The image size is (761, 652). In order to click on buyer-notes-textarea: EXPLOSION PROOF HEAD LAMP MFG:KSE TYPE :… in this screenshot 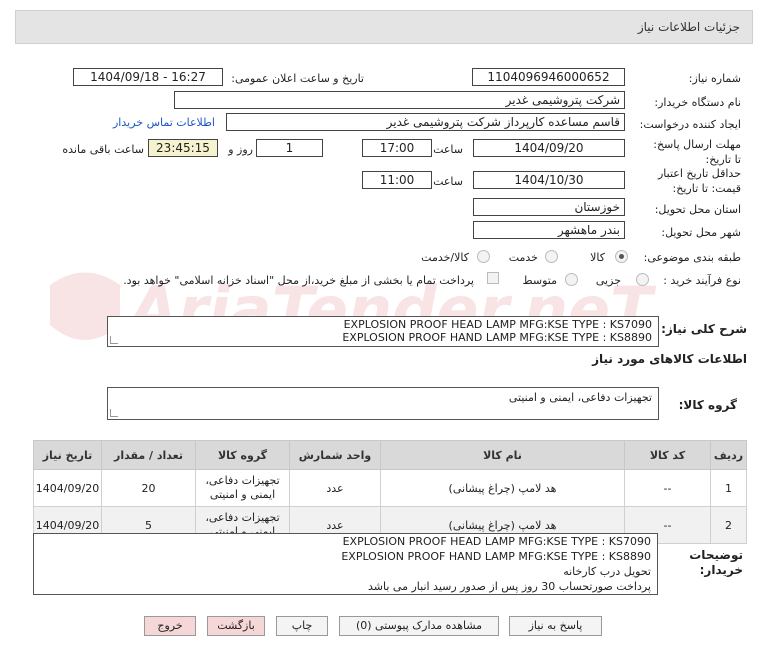, I will do `click(345, 564)`.